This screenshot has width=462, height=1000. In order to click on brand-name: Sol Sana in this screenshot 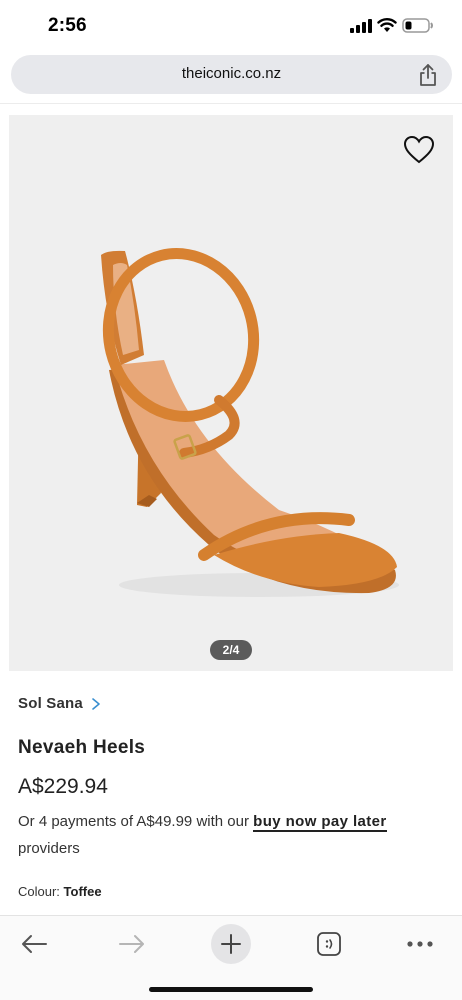, I will do `click(50, 703)`.